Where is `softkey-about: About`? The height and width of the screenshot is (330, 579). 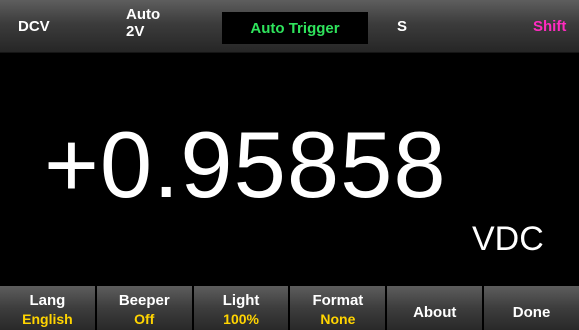 softkey-about: About is located at coordinates (435, 308).